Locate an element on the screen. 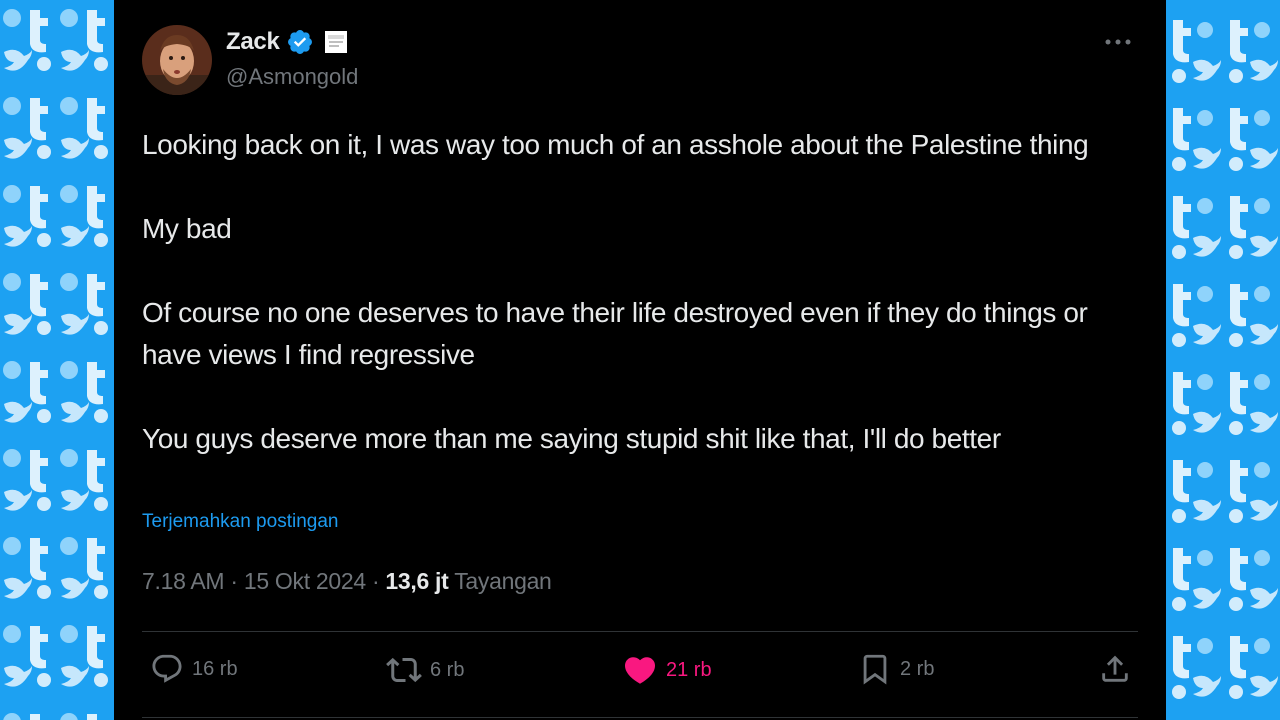  affiliate-badge-icon is located at coordinates (336, 42).